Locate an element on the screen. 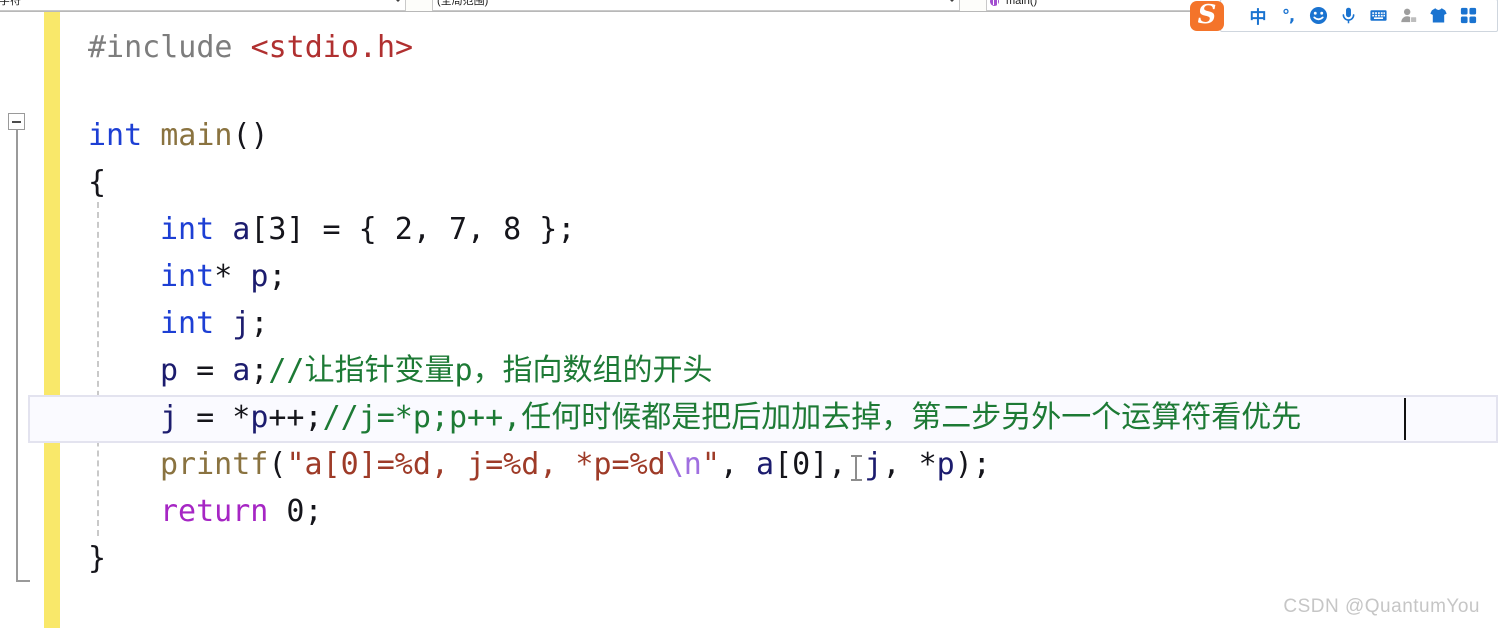  code-line-7: int j; is located at coordinates (214, 323).